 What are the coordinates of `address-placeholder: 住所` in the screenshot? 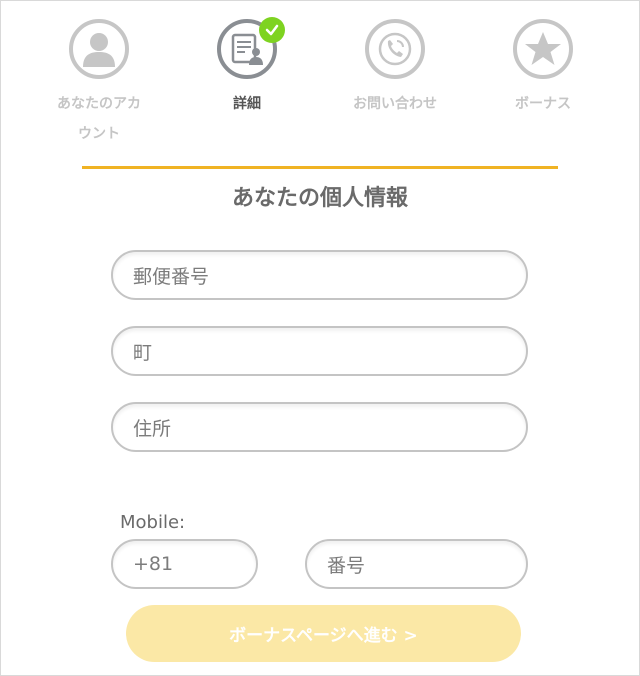 It's located at (152, 428).